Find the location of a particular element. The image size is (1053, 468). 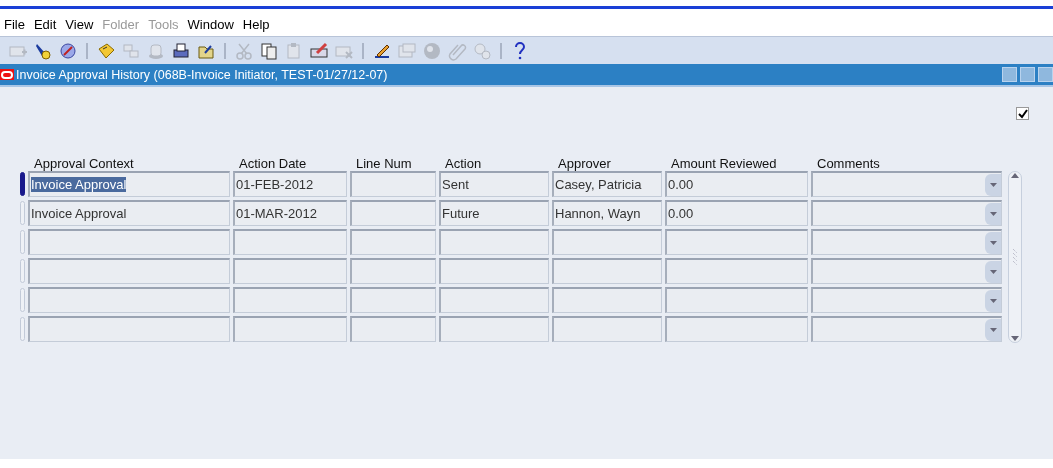

column-header: Amount Reviewed is located at coordinates (724, 163).